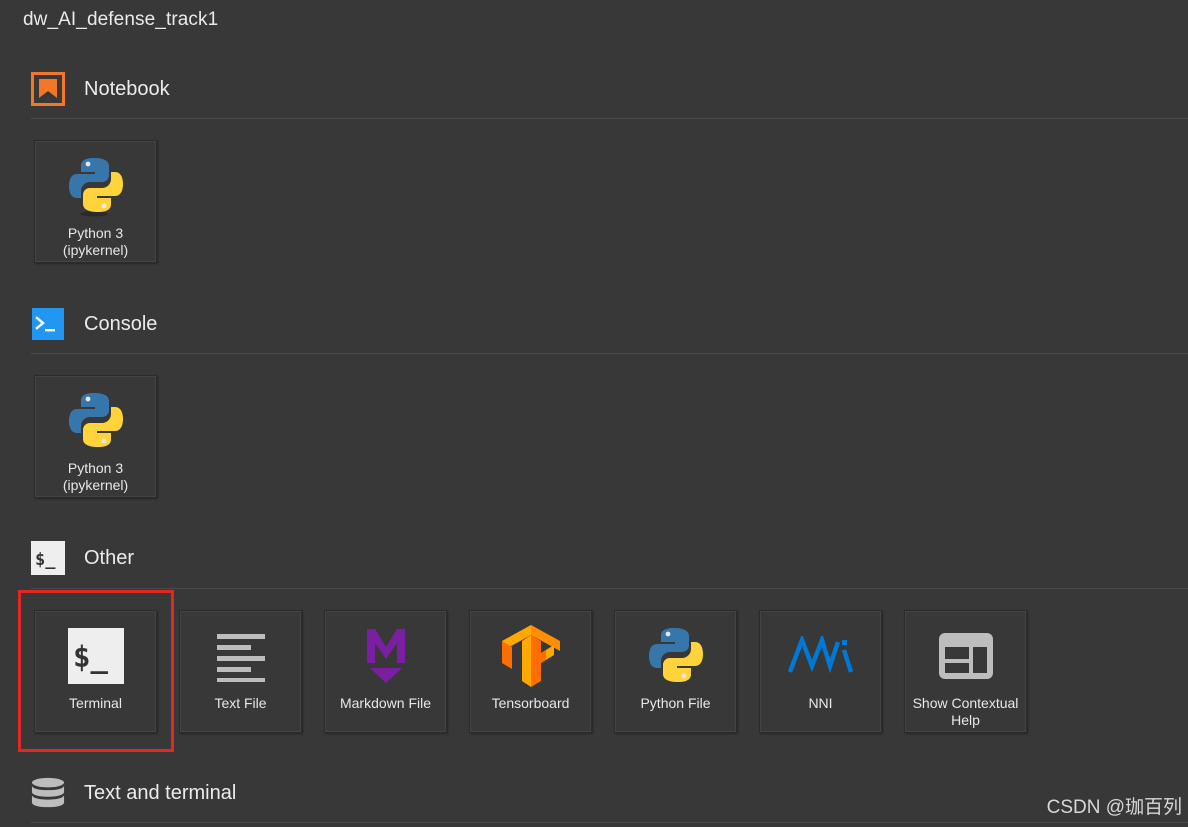  Describe the element at coordinates (95, 703) in the screenshot. I see `card-label: Terminal` at that location.